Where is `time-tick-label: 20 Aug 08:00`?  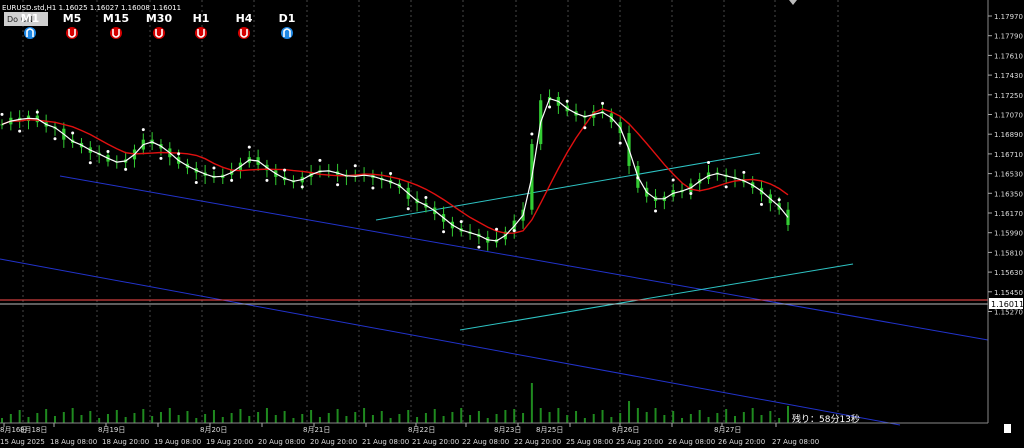
time-tick-label: 20 Aug 08:00 is located at coordinates (281, 442).